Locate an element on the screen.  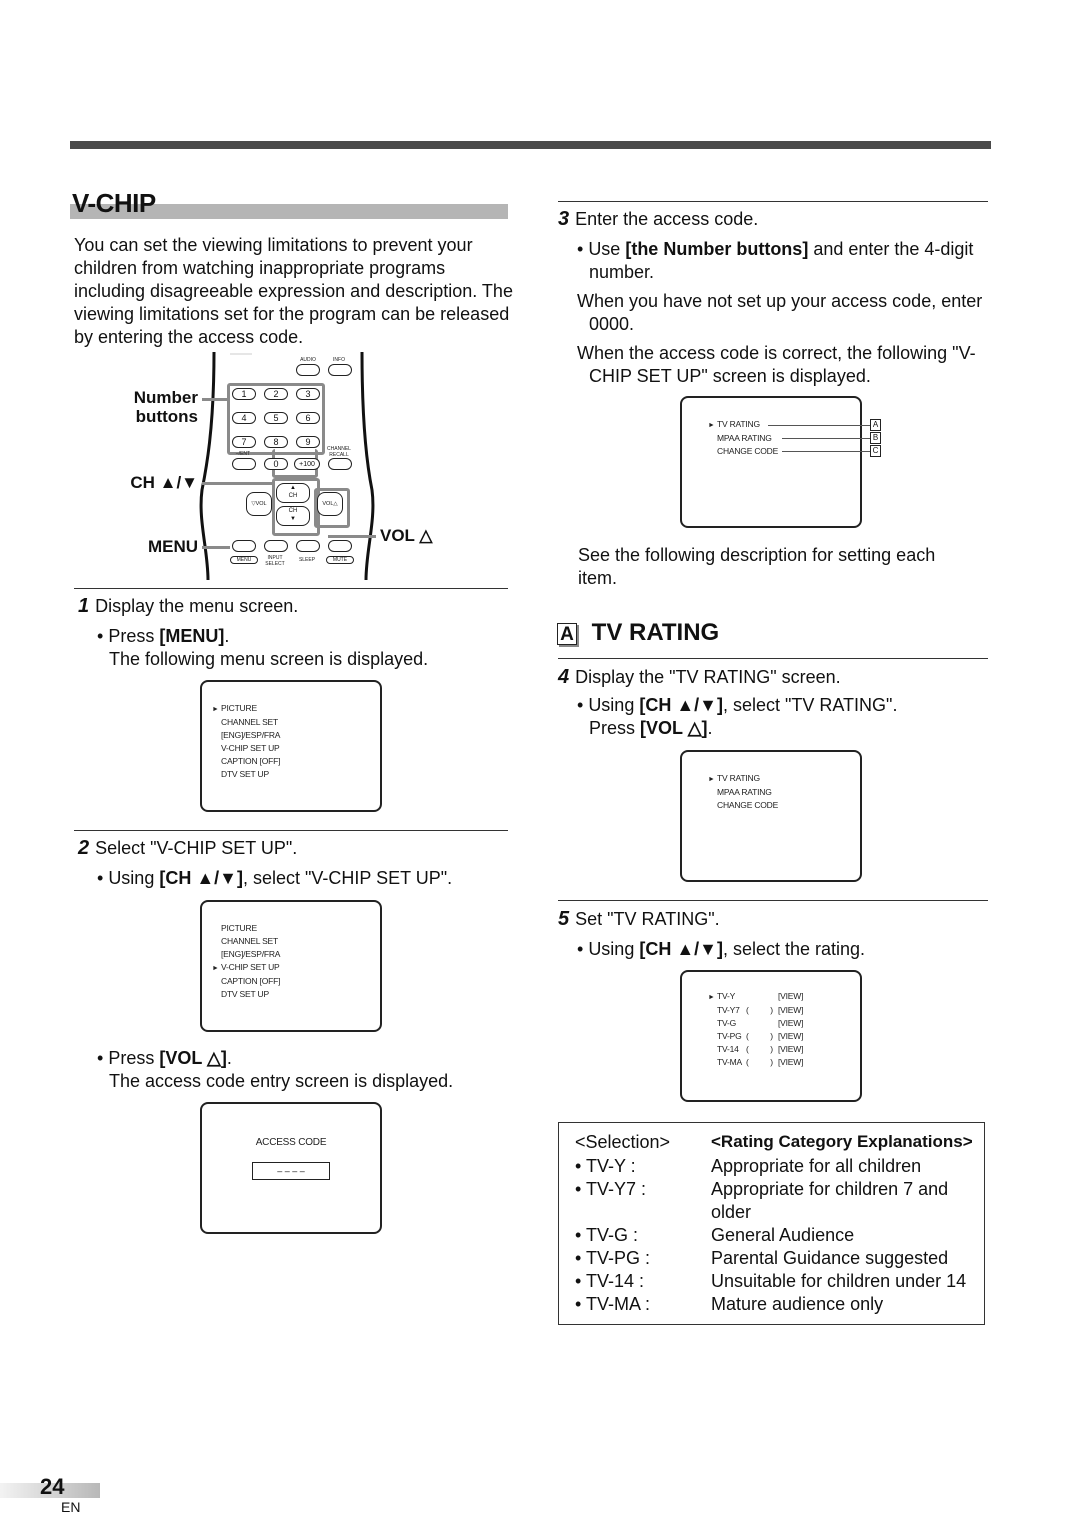
step-title: Set "TV RATING". is located at coordinates (647, 919).